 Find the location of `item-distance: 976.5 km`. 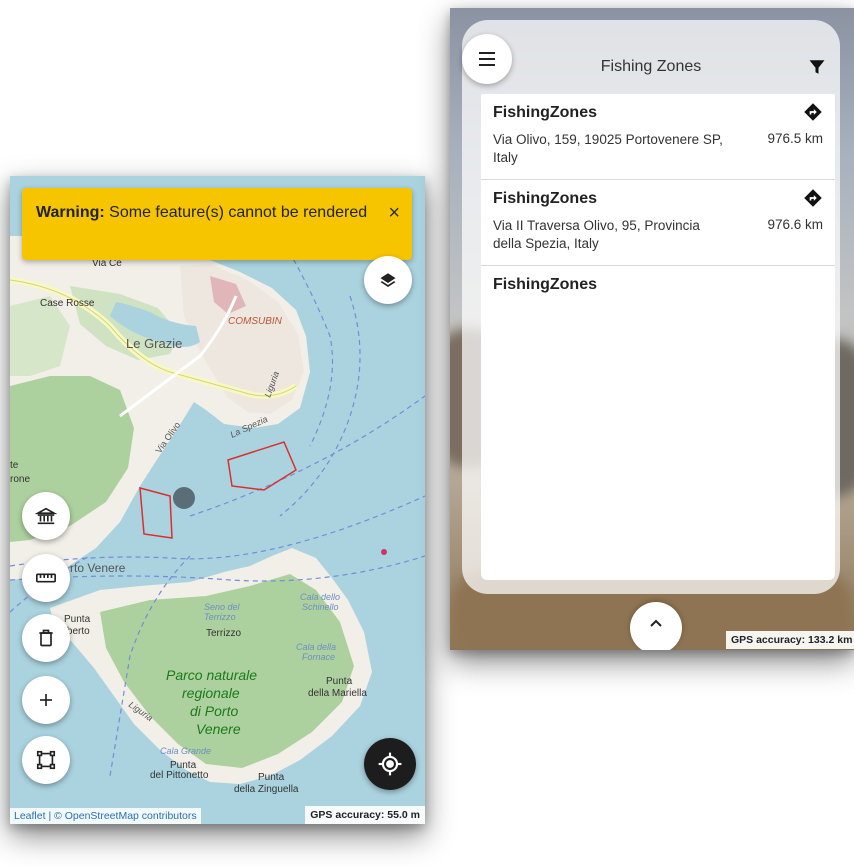

item-distance: 976.5 km is located at coordinates (795, 138).